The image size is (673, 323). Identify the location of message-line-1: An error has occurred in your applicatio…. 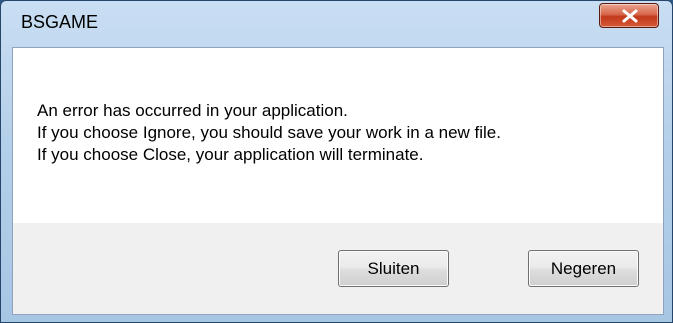
(192, 110).